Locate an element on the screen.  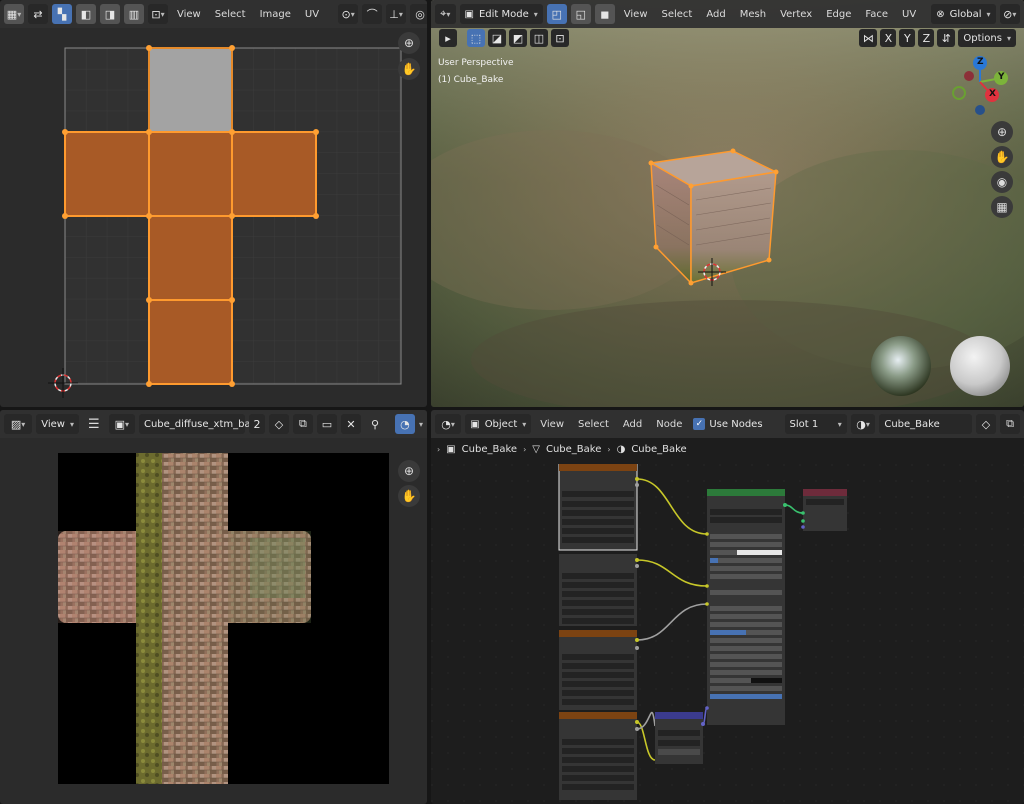
view-mode-dropdown: View ▾ is located at coordinates (57, 424).